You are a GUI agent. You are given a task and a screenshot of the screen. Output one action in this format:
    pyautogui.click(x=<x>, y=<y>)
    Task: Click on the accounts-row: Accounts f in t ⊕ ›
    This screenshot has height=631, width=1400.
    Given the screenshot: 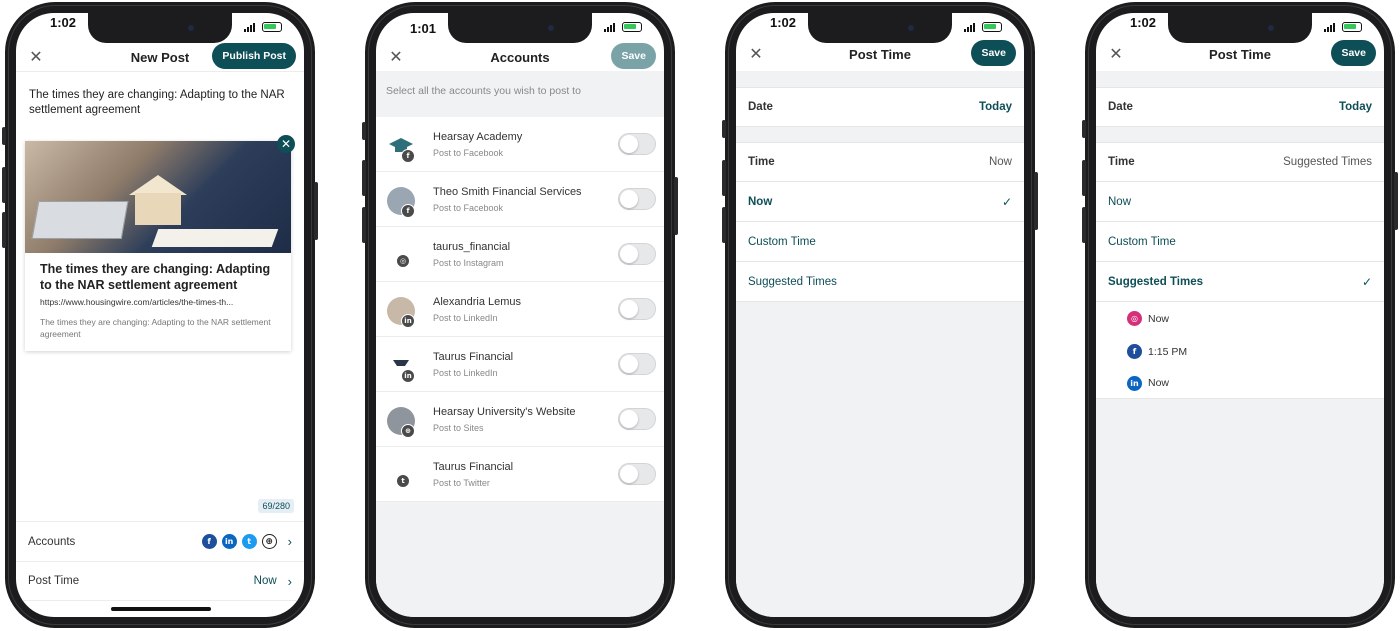 What is the action you would take?
    pyautogui.click(x=160, y=541)
    